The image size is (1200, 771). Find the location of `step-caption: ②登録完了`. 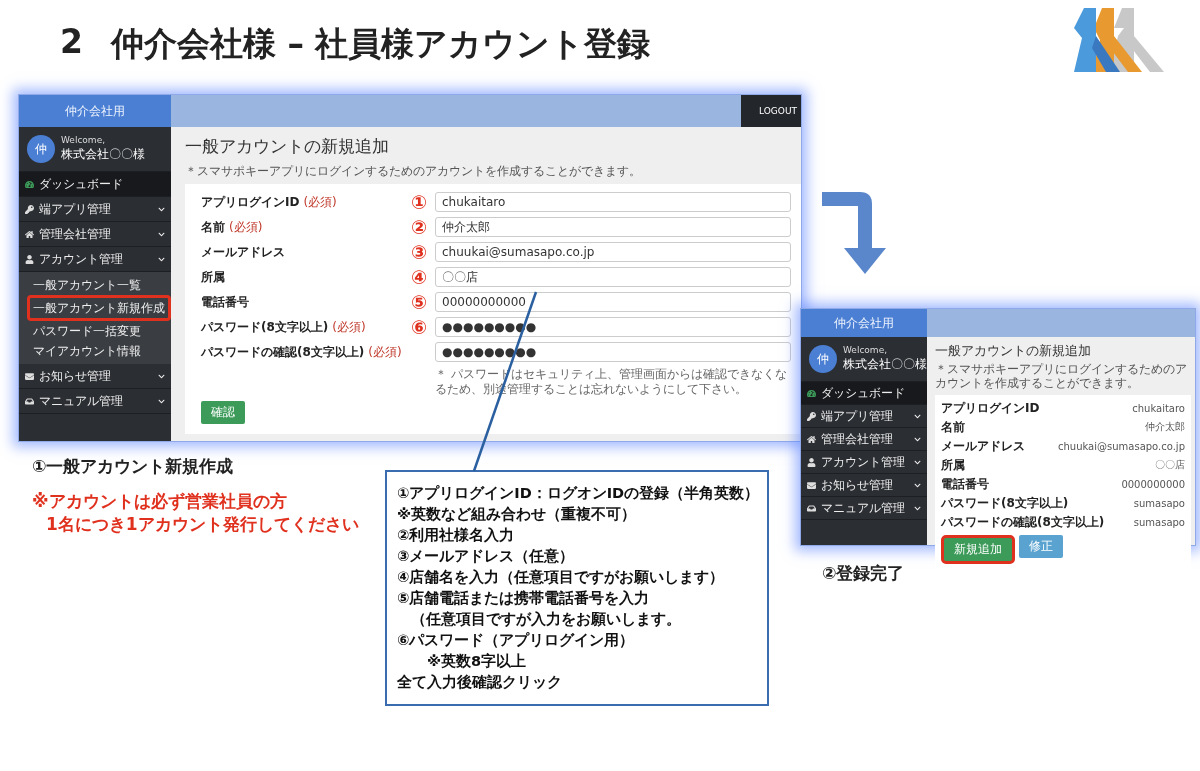

step-caption: ②登録完了 is located at coordinates (864, 573).